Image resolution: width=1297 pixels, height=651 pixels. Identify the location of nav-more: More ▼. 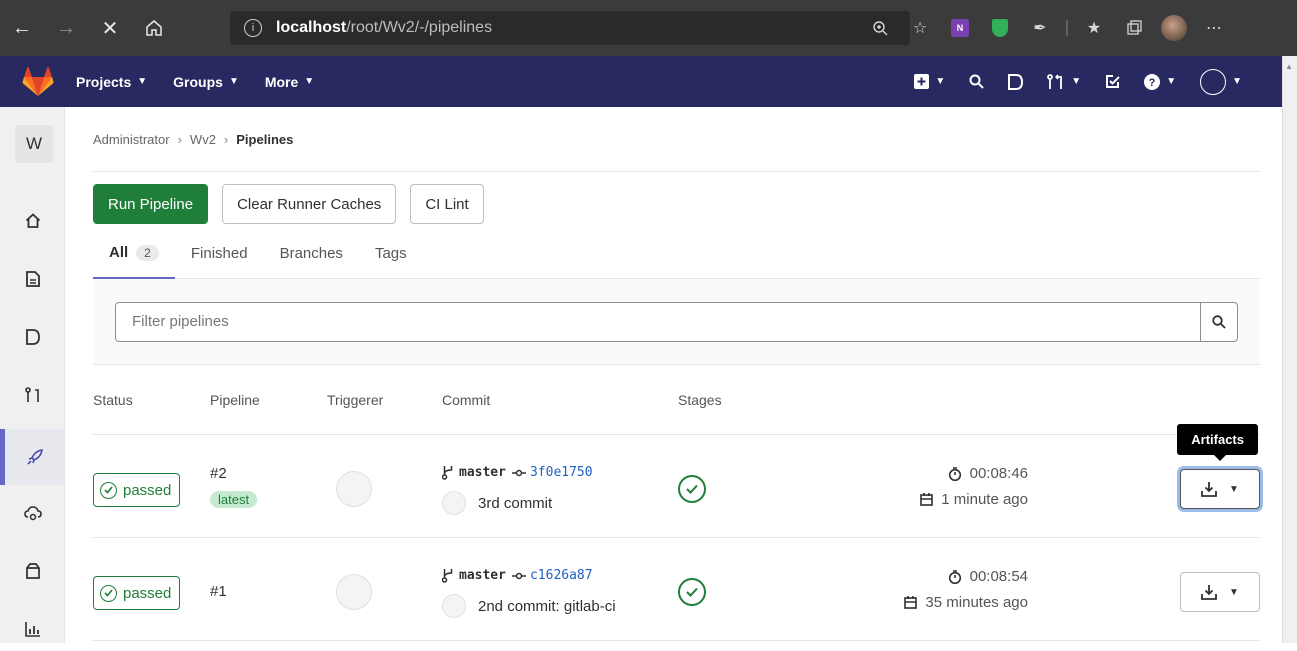
(289, 82).